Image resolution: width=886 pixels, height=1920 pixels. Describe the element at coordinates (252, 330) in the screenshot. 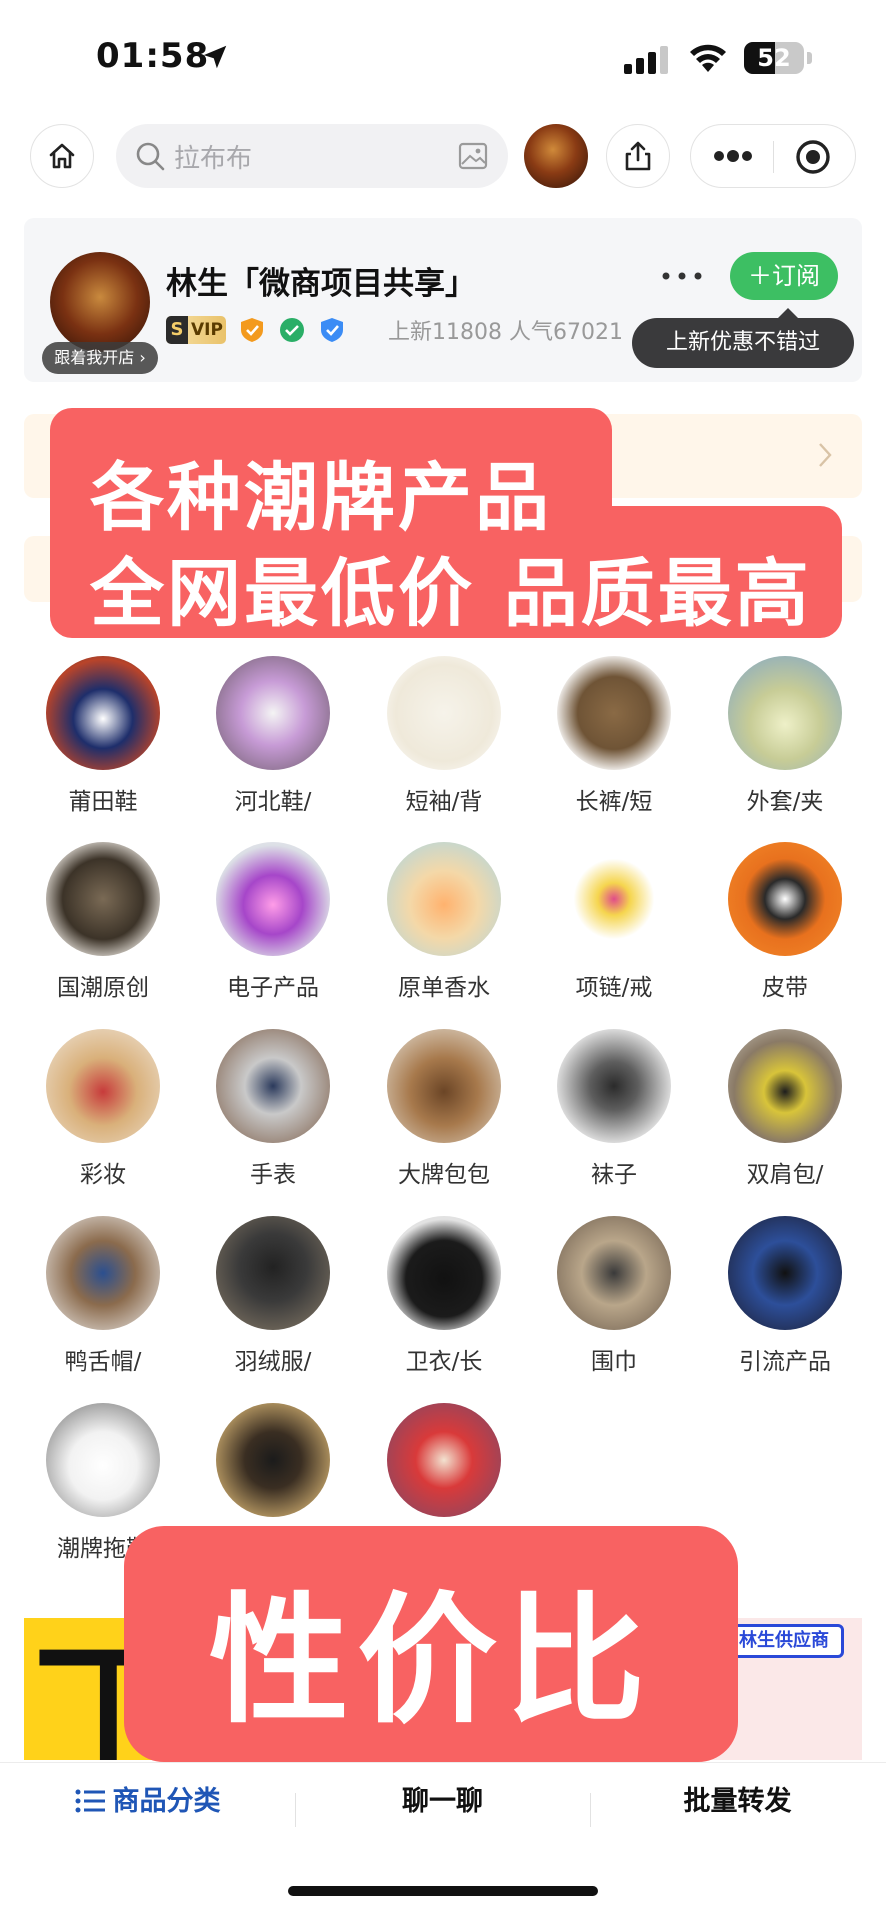

I see `orange-shield-badge-icon` at that location.